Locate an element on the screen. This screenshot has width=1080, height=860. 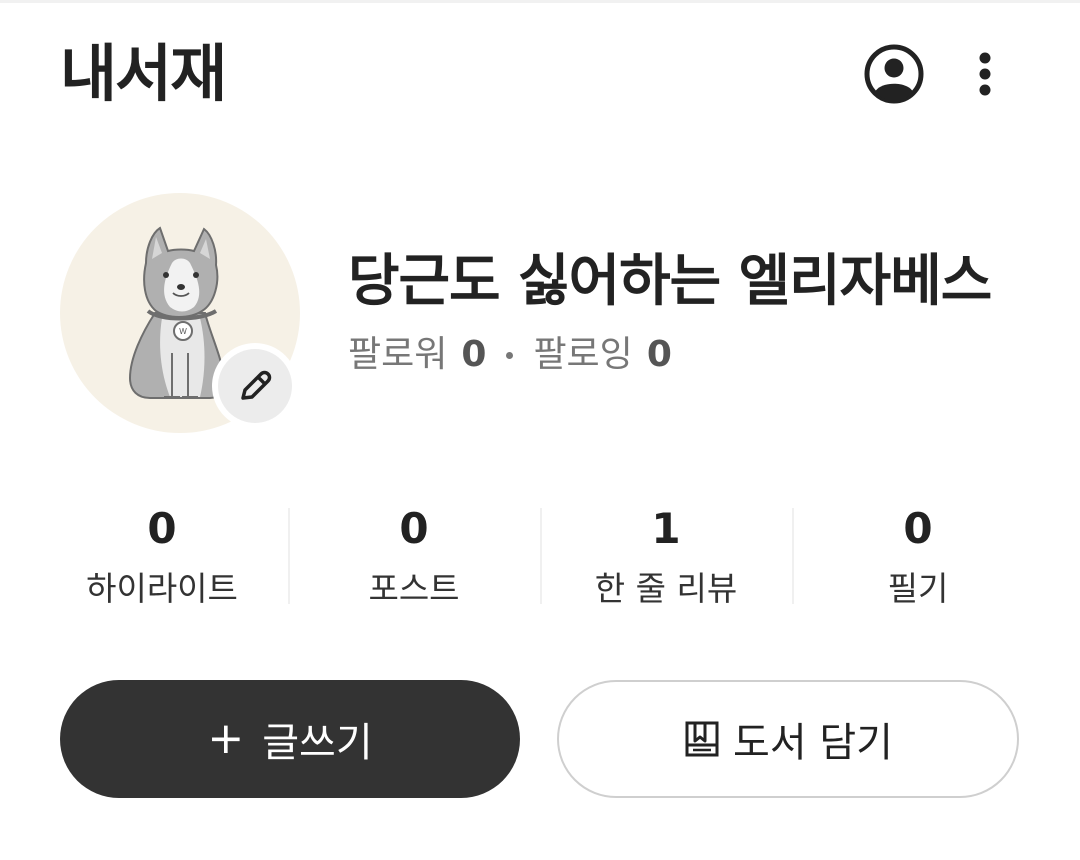
profile-avatar-container: W is located at coordinates (180, 313).